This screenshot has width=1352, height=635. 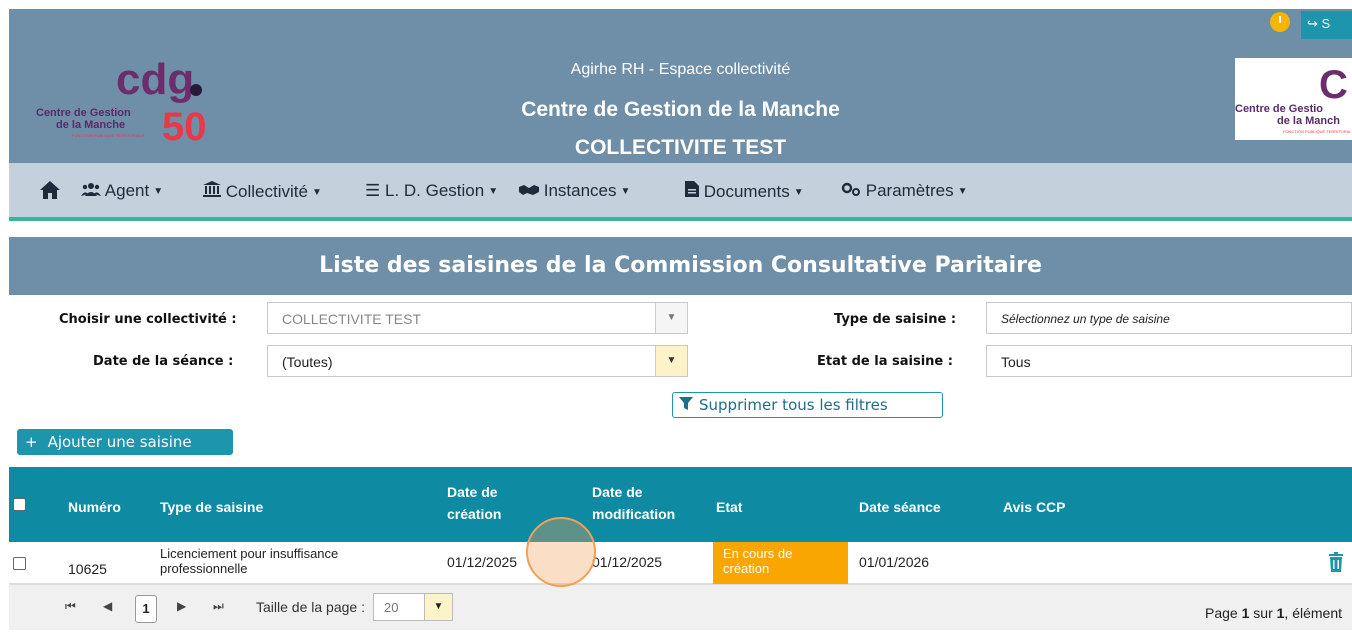 What do you see at coordinates (310, 607) in the screenshot?
I see `page-size-label: Taille de la page :` at bounding box center [310, 607].